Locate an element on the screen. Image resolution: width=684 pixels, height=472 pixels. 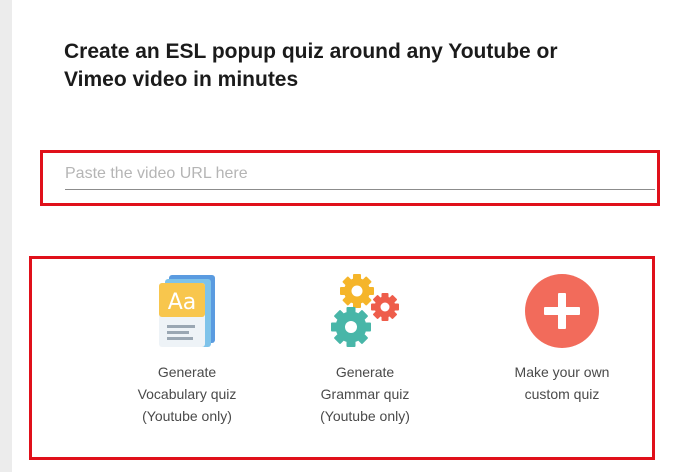
vocabulary-quiz-label: Generate Vocabulary quiz (Youtube only) is located at coordinates (187, 394).